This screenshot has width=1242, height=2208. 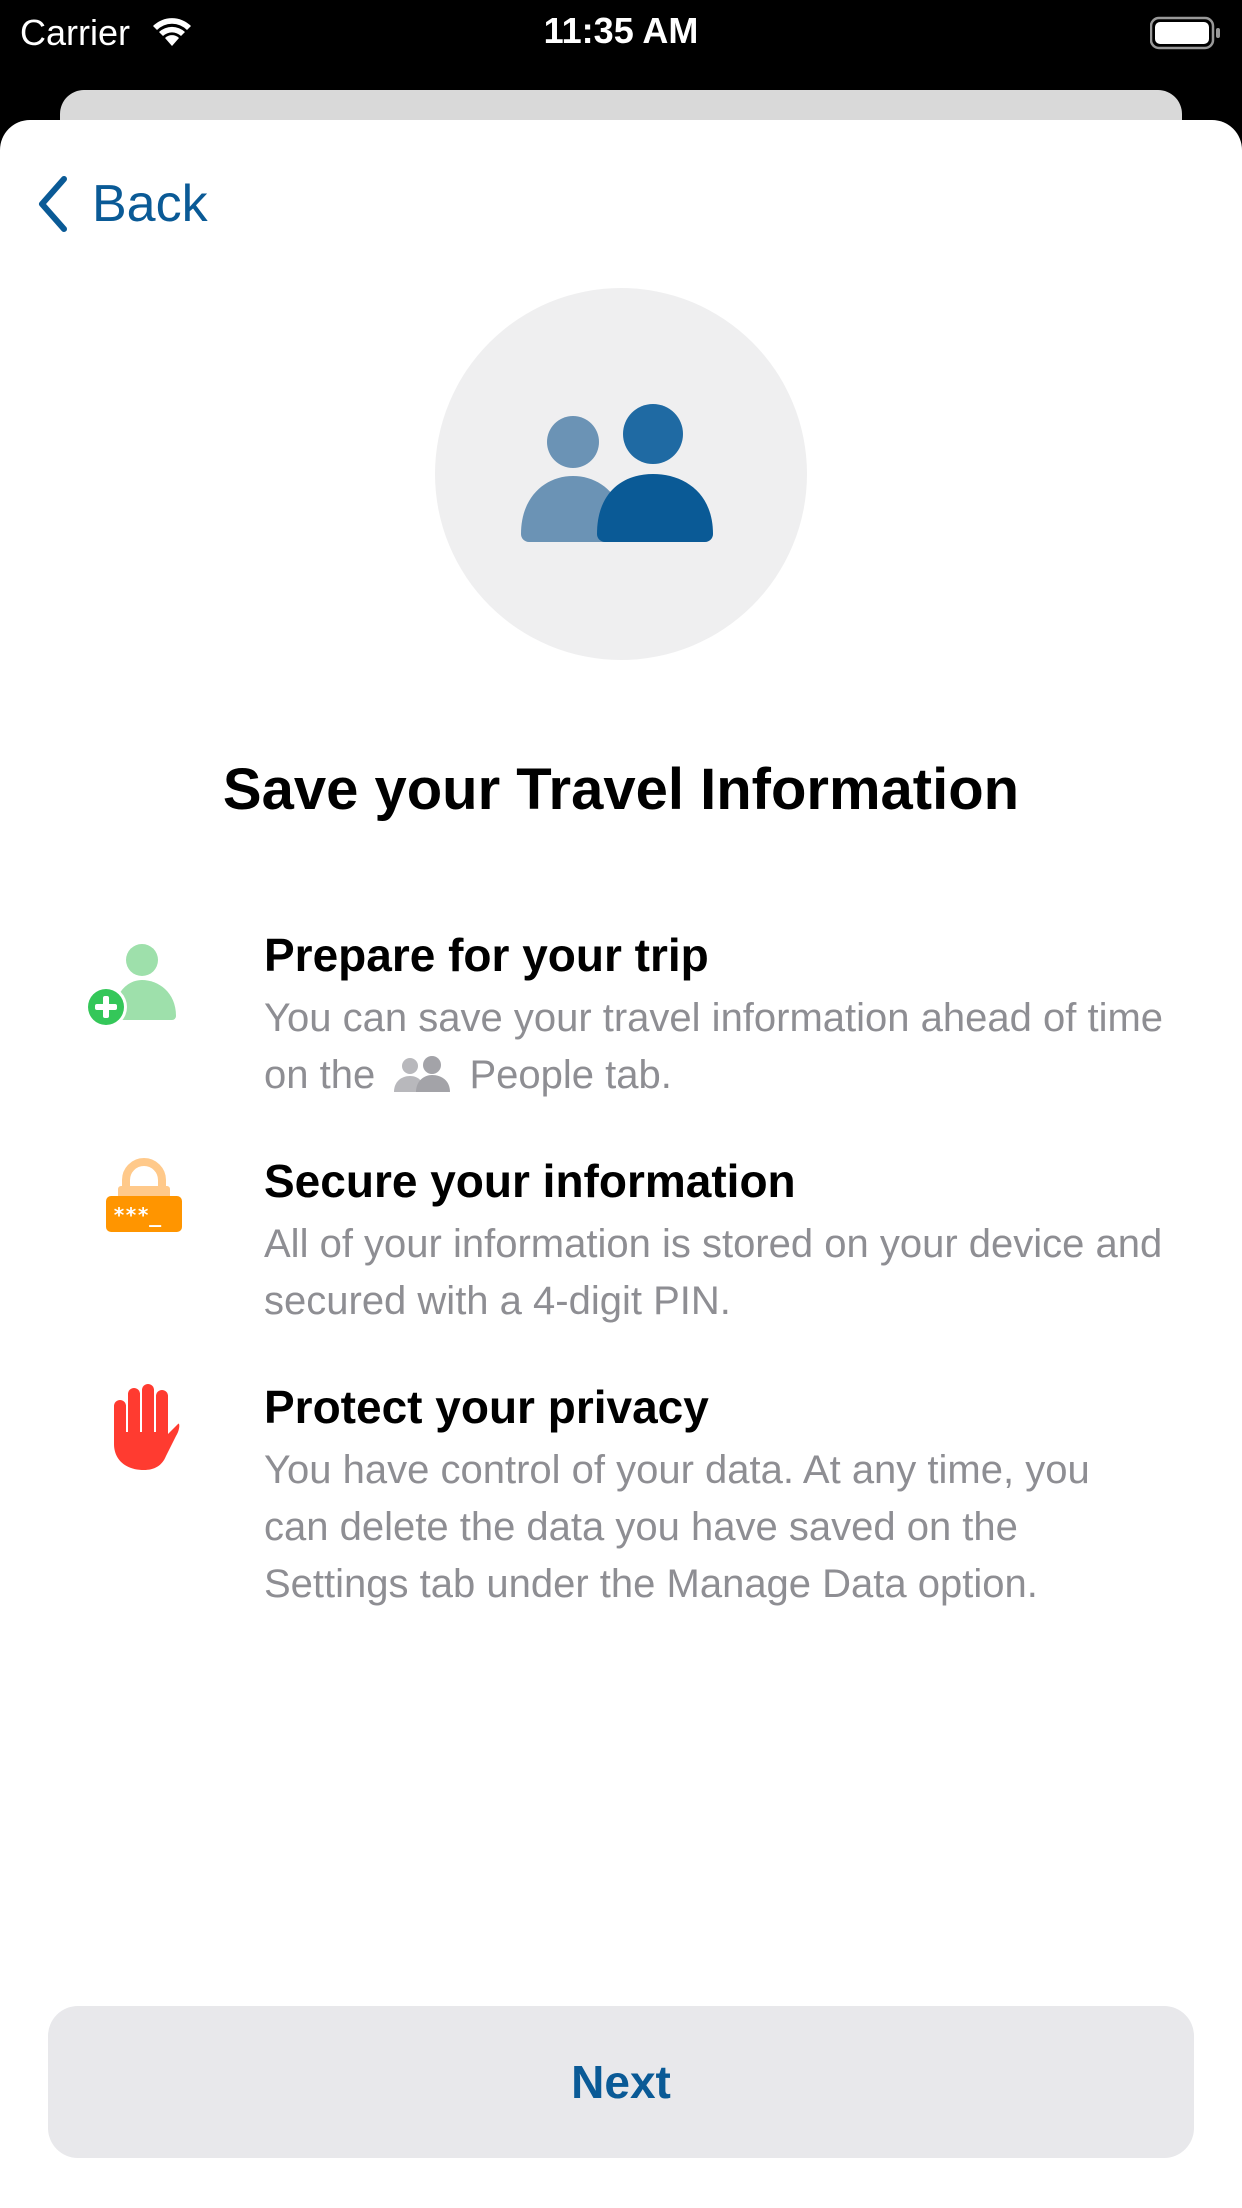 I want to click on chevron-left-icon, so click(x=53, y=204).